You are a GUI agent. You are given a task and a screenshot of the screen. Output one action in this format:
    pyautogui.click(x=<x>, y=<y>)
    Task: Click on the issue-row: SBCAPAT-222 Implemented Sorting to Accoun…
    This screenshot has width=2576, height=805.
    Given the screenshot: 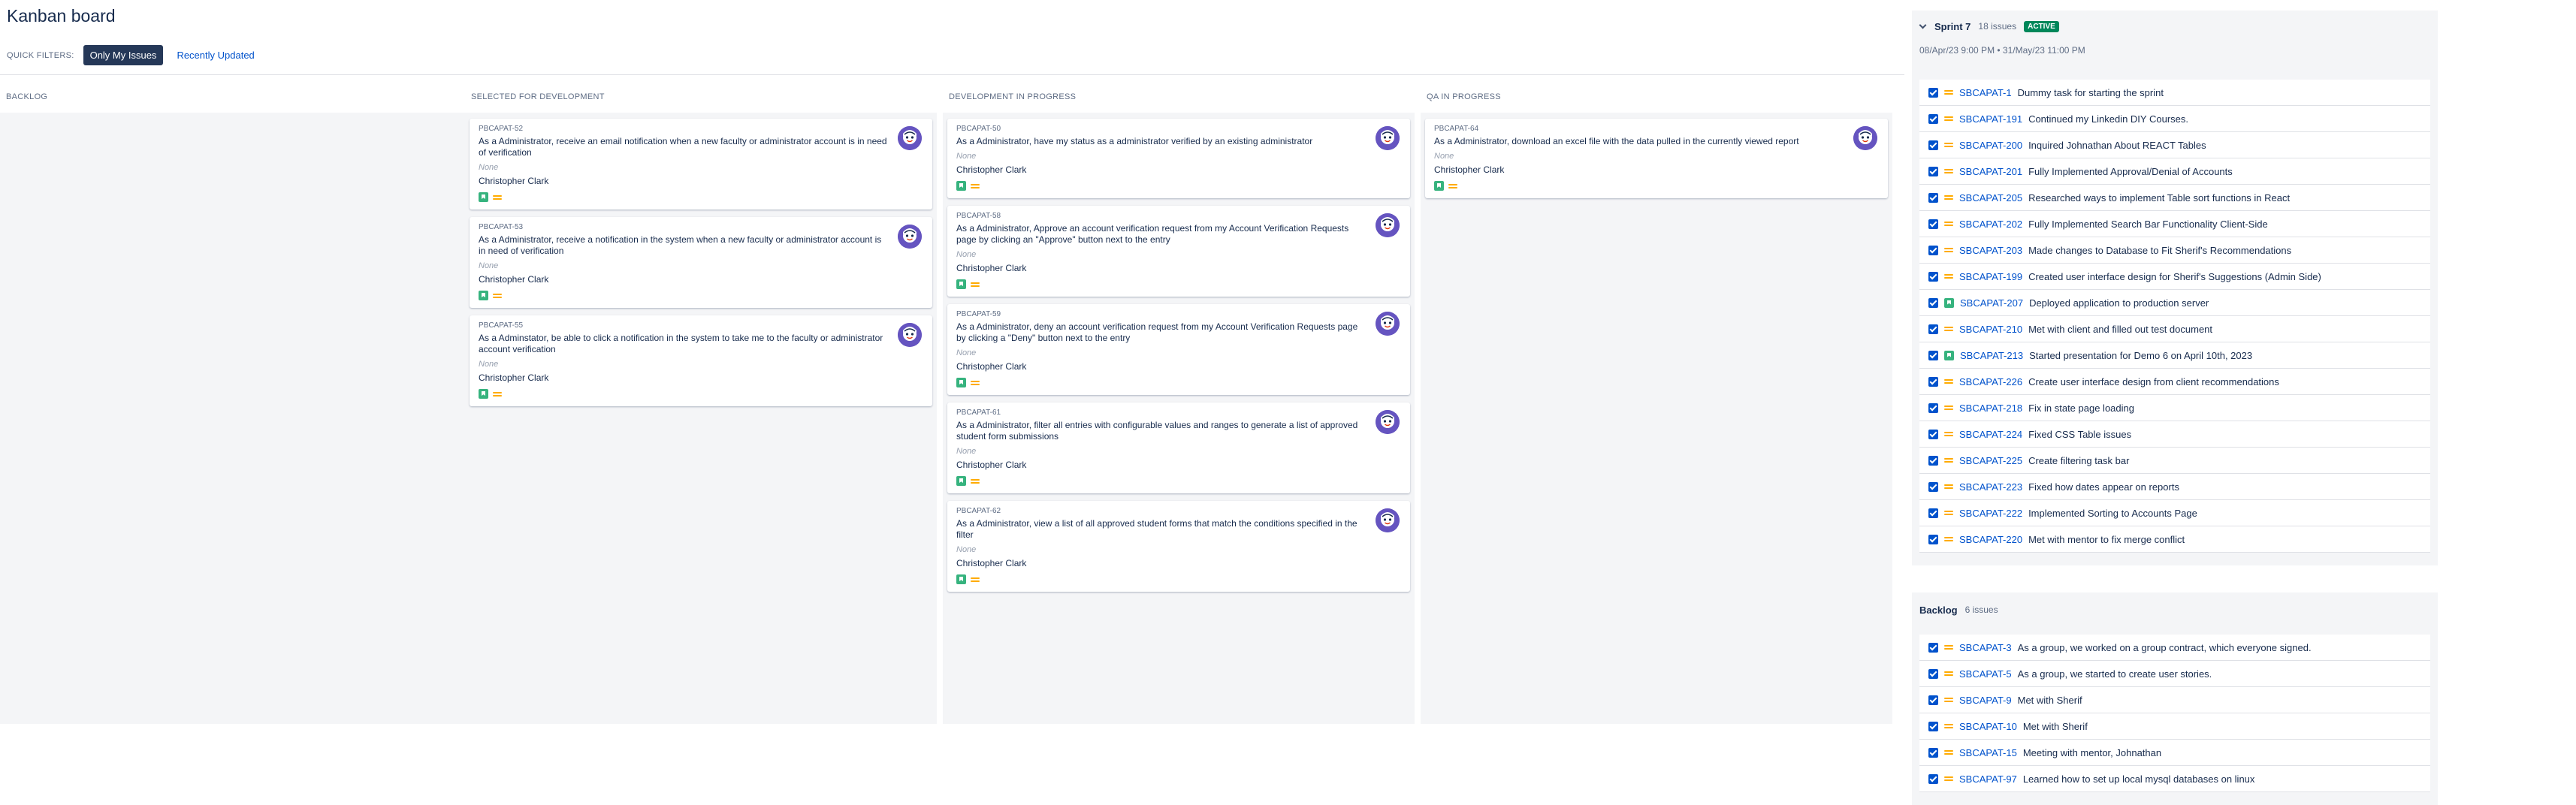 What is the action you would take?
    pyautogui.click(x=2174, y=513)
    